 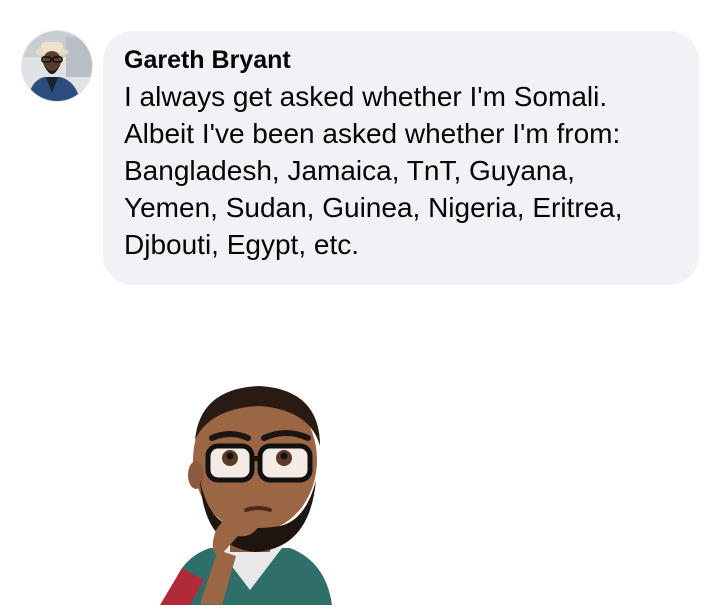 I want to click on author-avatar, so click(x=57, y=66).